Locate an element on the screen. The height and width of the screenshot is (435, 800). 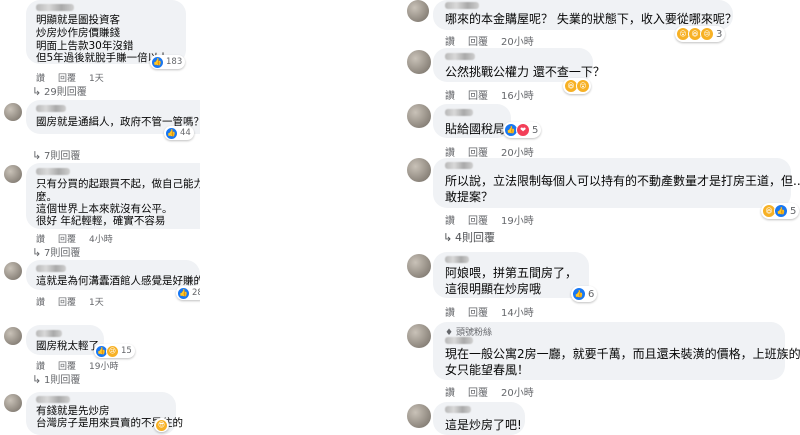
view-replies: ↳ 29則回覆 is located at coordinates (59, 90).